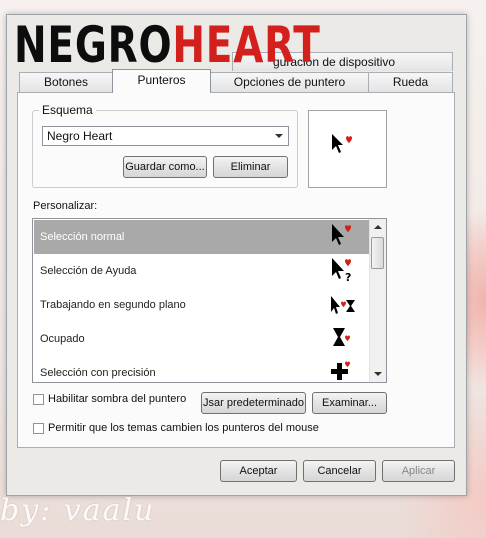 The image size is (486, 538). I want to click on customize-label: Personalizar:, so click(65, 206).